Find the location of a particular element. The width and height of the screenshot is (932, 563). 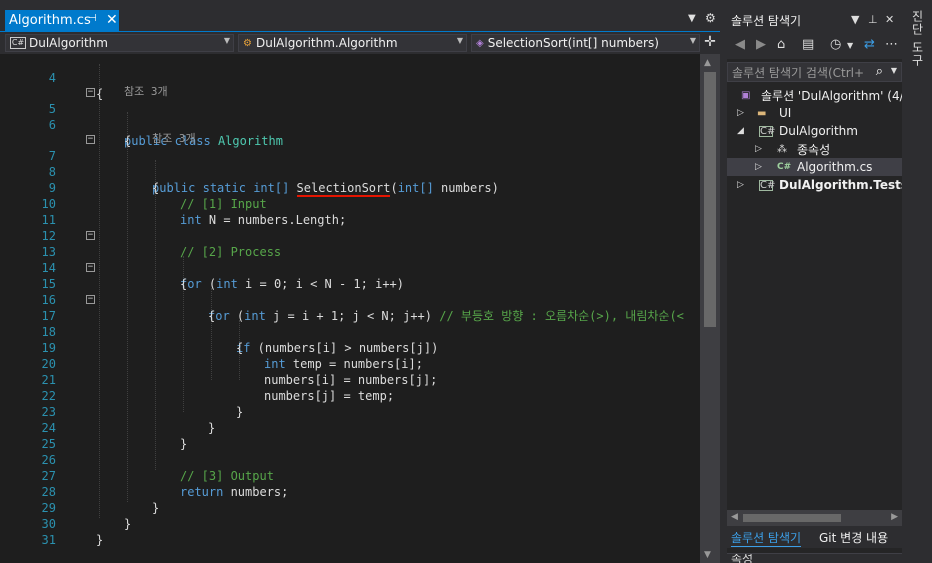

search-icon: ⌕ is located at coordinates (879, 71).